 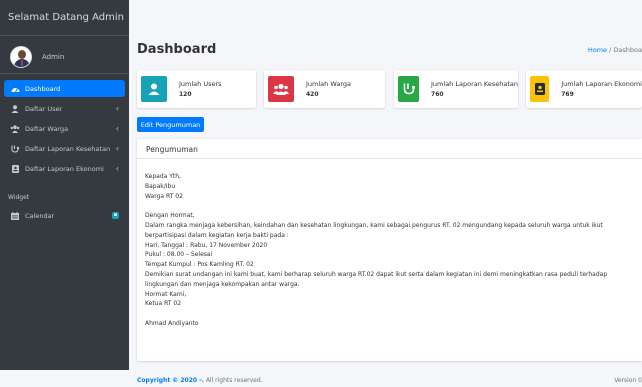 What do you see at coordinates (389, 52) in the screenshot?
I see `content-header: Dashboard Home / Dashboa` at bounding box center [389, 52].